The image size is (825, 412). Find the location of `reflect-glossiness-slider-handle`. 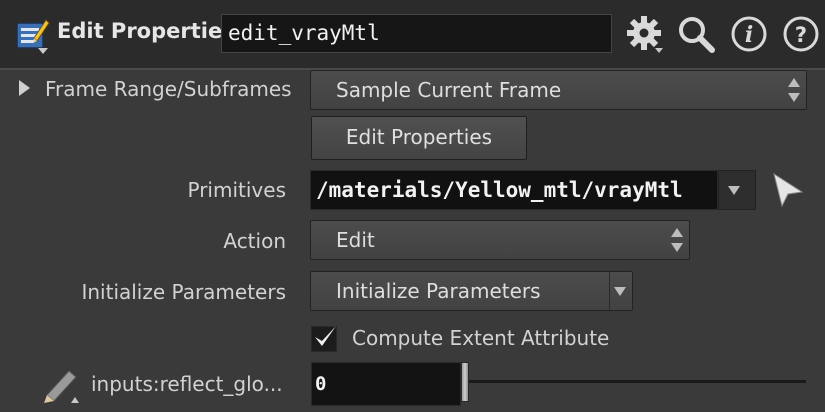

reflect-glossiness-slider-handle is located at coordinates (465, 382).